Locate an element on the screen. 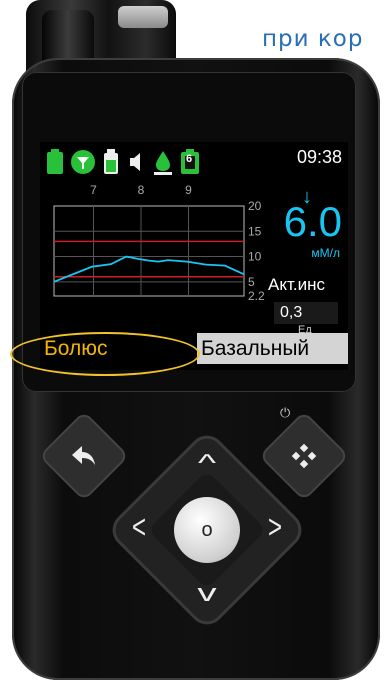 Image resolution: width=390 pixels, height=685 pixels. up-button: ^ is located at coordinates (207, 464).